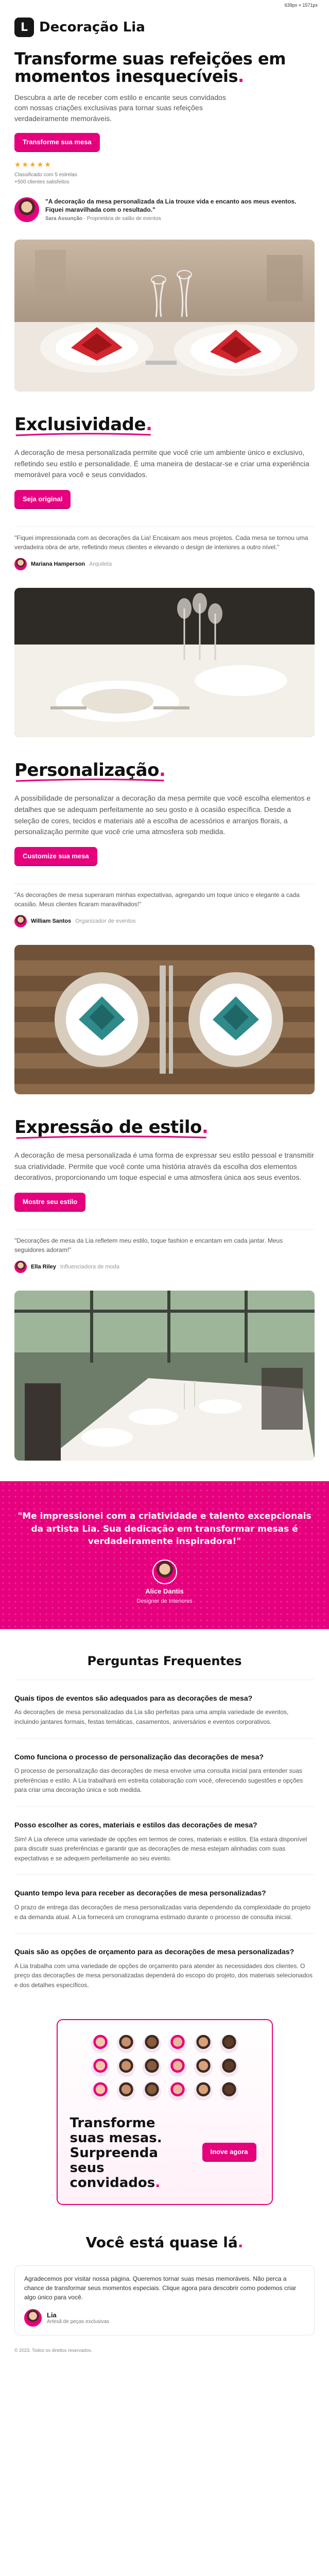 Image resolution: width=329 pixels, height=2576 pixels. Describe the element at coordinates (50, 1201) in the screenshot. I see `section-cta-button: Mostre seu estilo` at that location.